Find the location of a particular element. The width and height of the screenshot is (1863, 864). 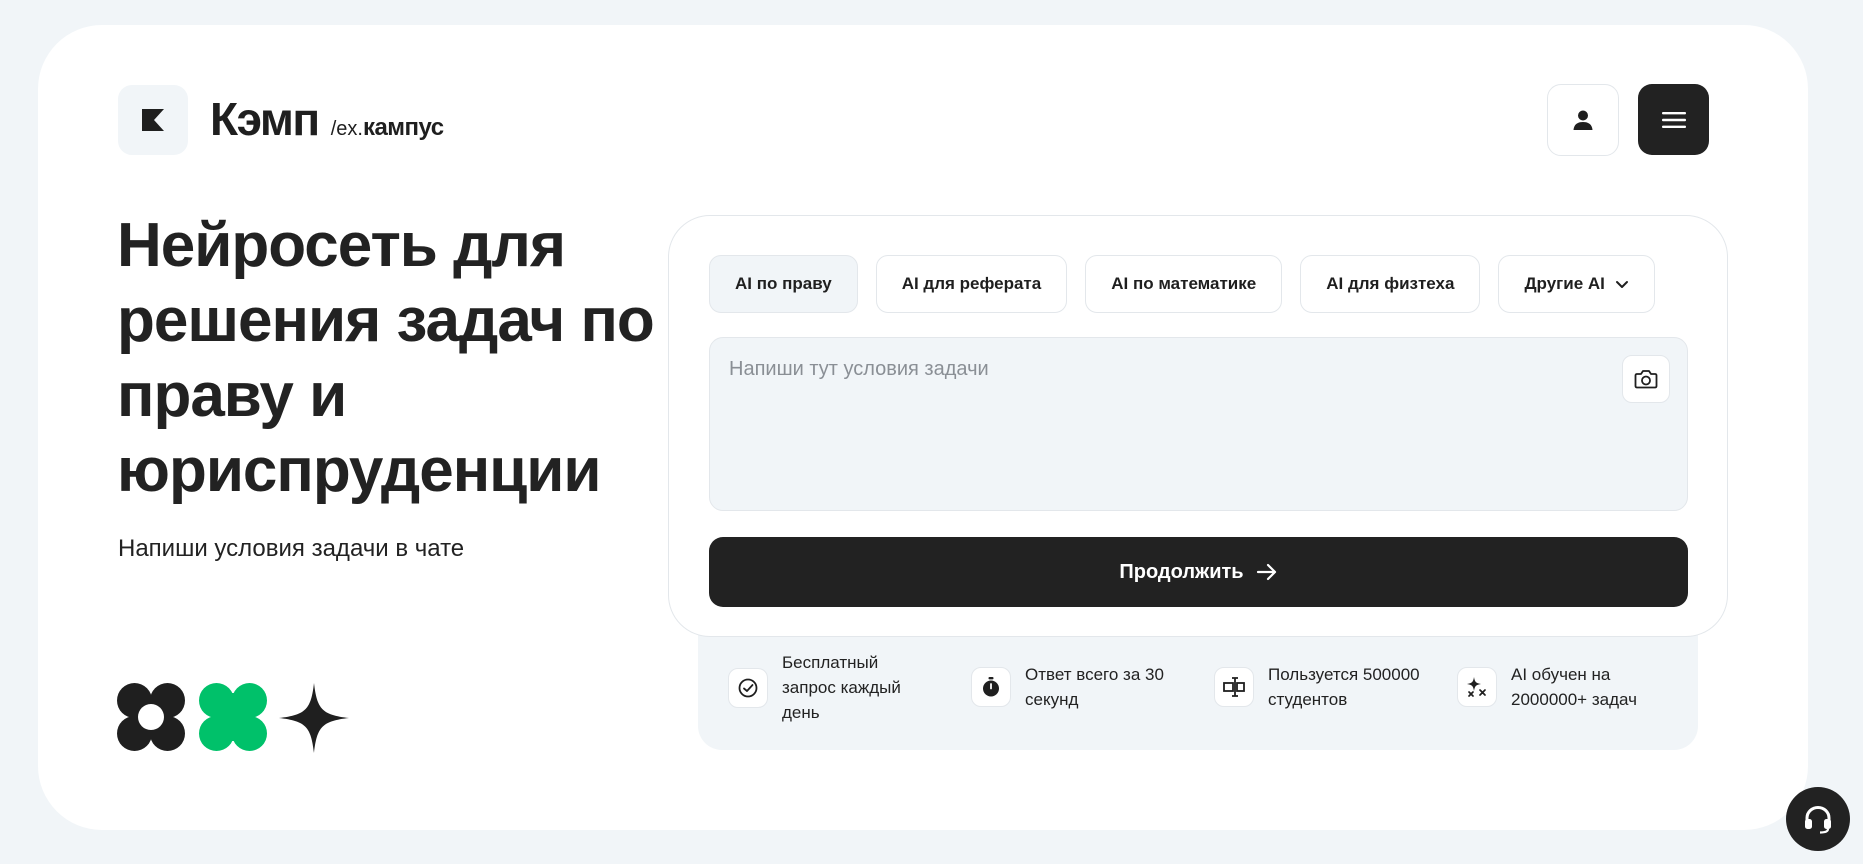

black-flower-icon is located at coordinates (151, 717).